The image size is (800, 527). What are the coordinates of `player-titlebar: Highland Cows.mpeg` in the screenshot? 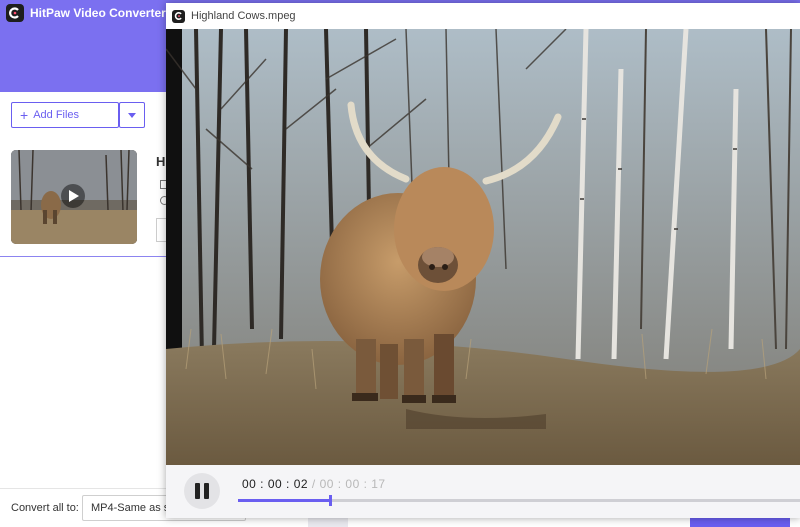 It's located at (483, 16).